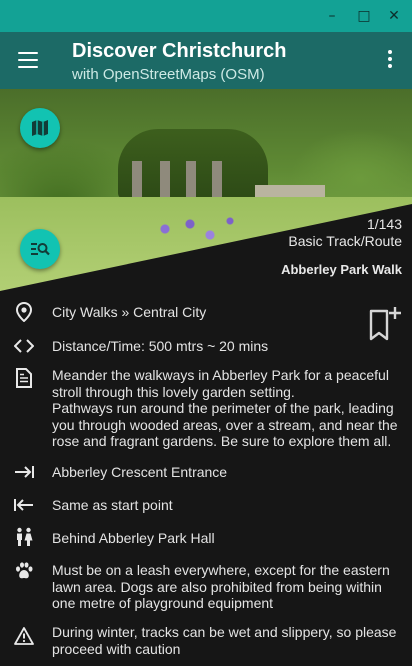 This screenshot has height=666, width=412. What do you see at coordinates (160, 346) in the screenshot?
I see `distance-text: Distance/Time: 500 mtrs ~ 20 mins` at bounding box center [160, 346].